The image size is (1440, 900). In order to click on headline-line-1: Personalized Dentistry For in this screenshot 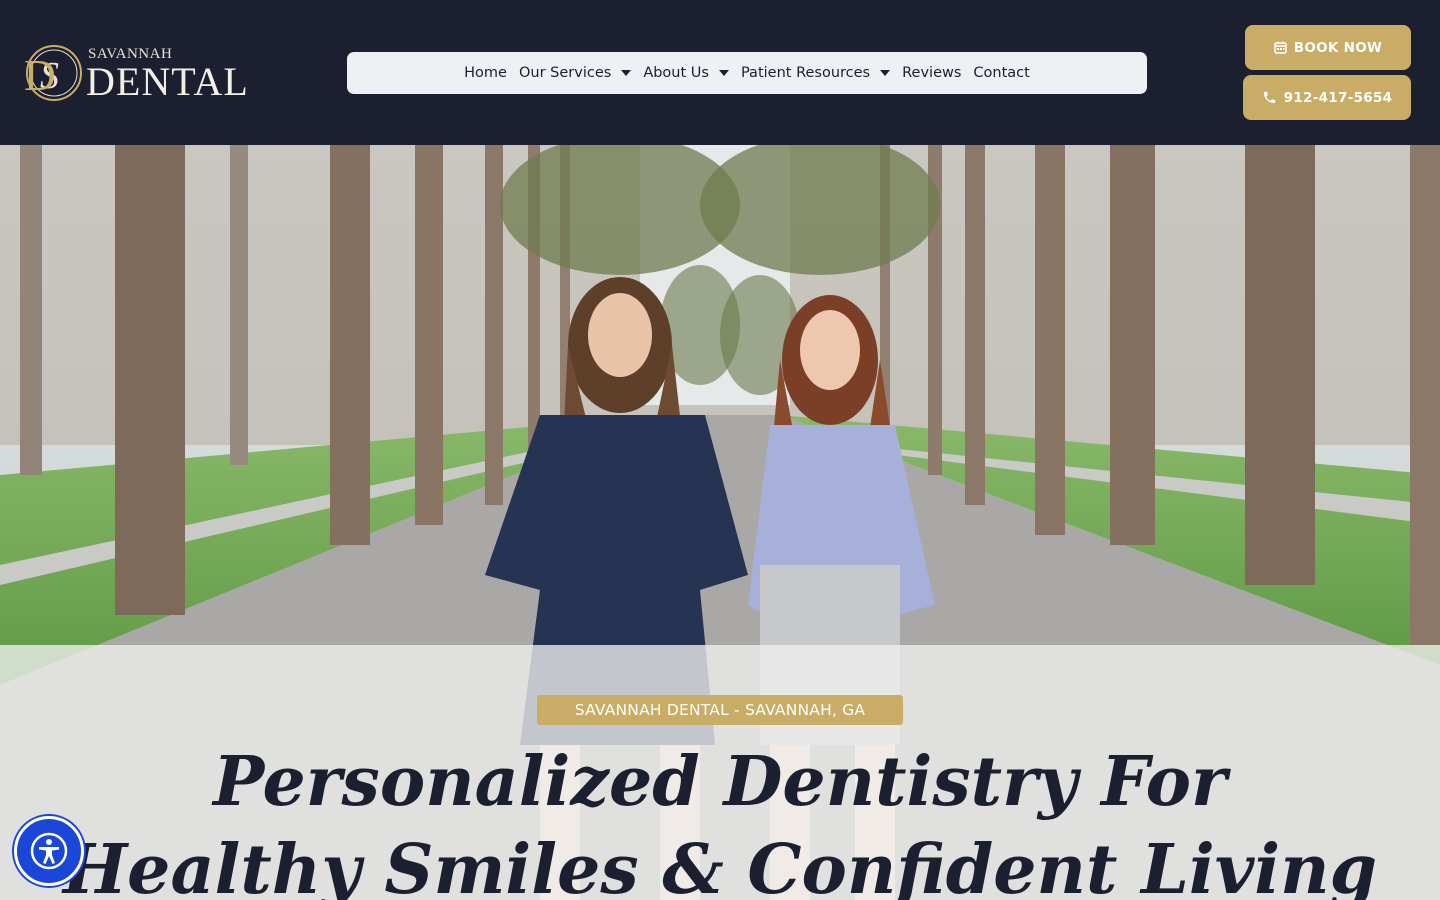, I will do `click(720, 782)`.